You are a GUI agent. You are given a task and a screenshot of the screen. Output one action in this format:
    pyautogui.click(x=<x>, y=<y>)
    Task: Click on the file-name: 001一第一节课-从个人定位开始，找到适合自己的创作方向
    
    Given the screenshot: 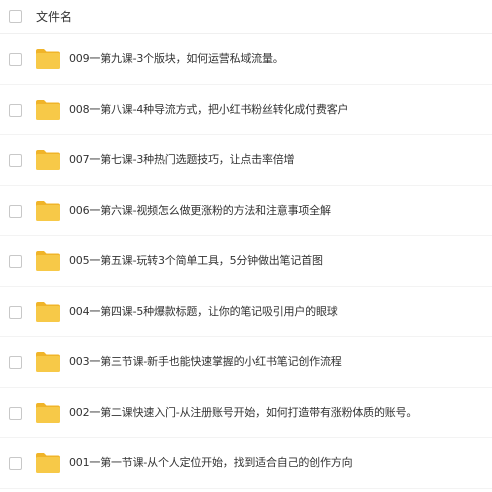 What is the action you would take?
    pyautogui.click(x=211, y=463)
    